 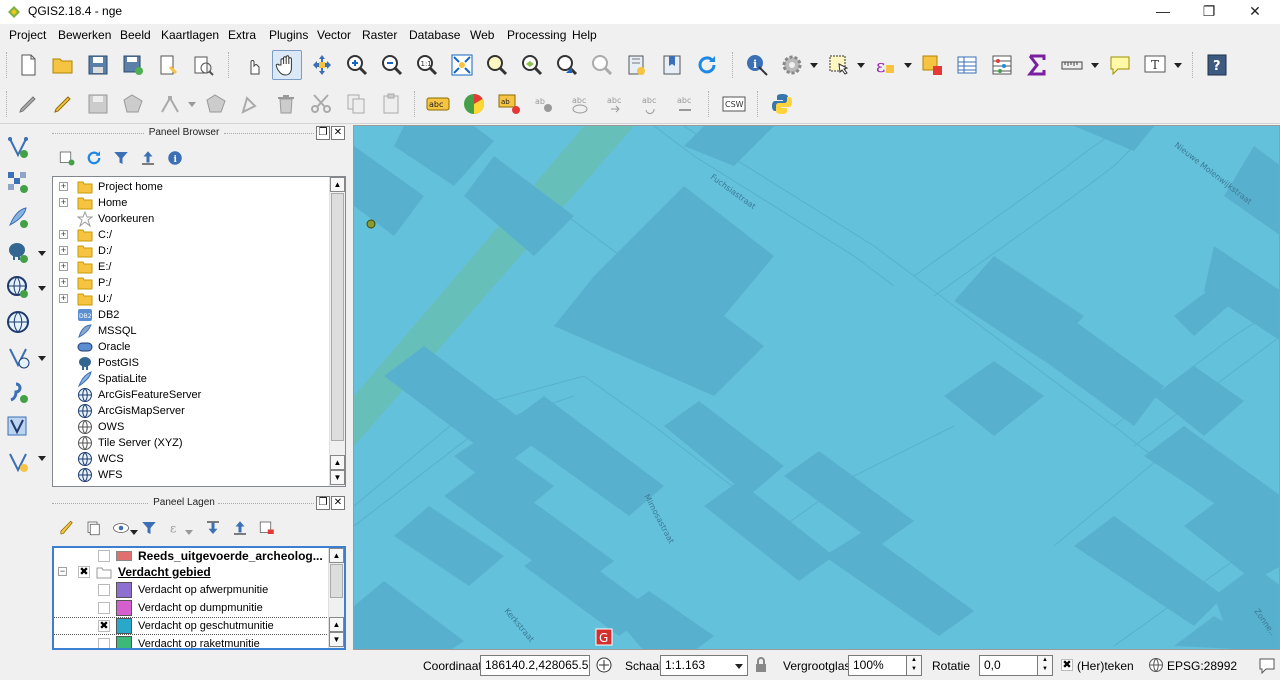 I want to click on add-postgis-layer-button, so click(x=18, y=252).